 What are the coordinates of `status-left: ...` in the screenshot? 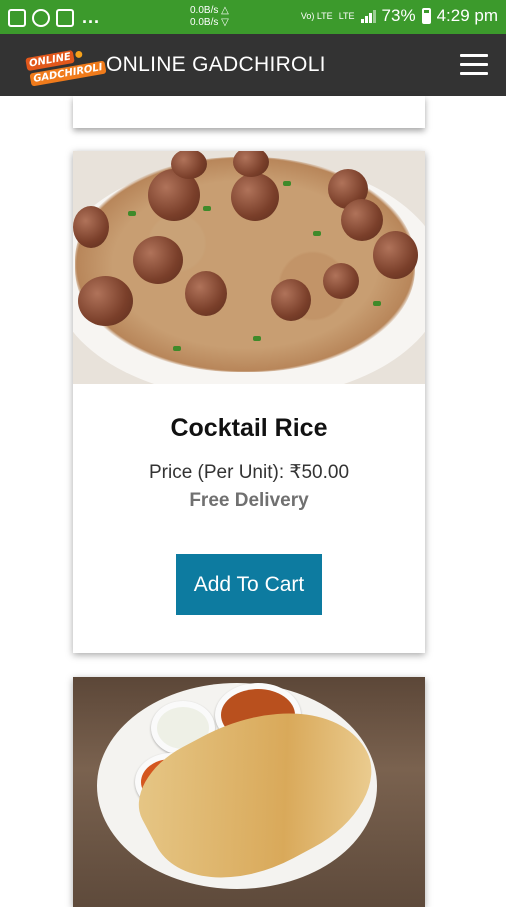 It's located at (54, 17).